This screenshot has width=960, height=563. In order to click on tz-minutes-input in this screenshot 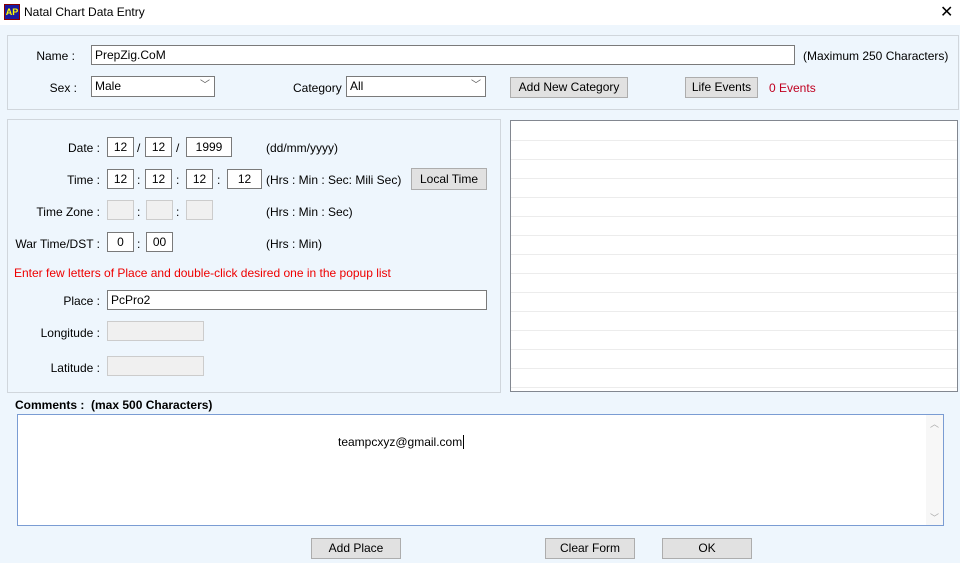, I will do `click(159, 210)`.